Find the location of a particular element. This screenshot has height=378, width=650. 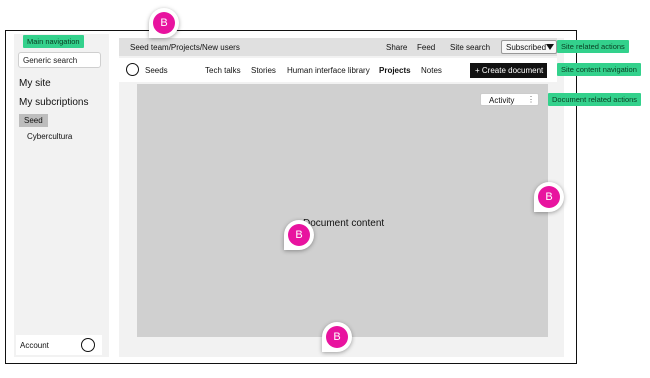

feed-link: Feed is located at coordinates (426, 47).